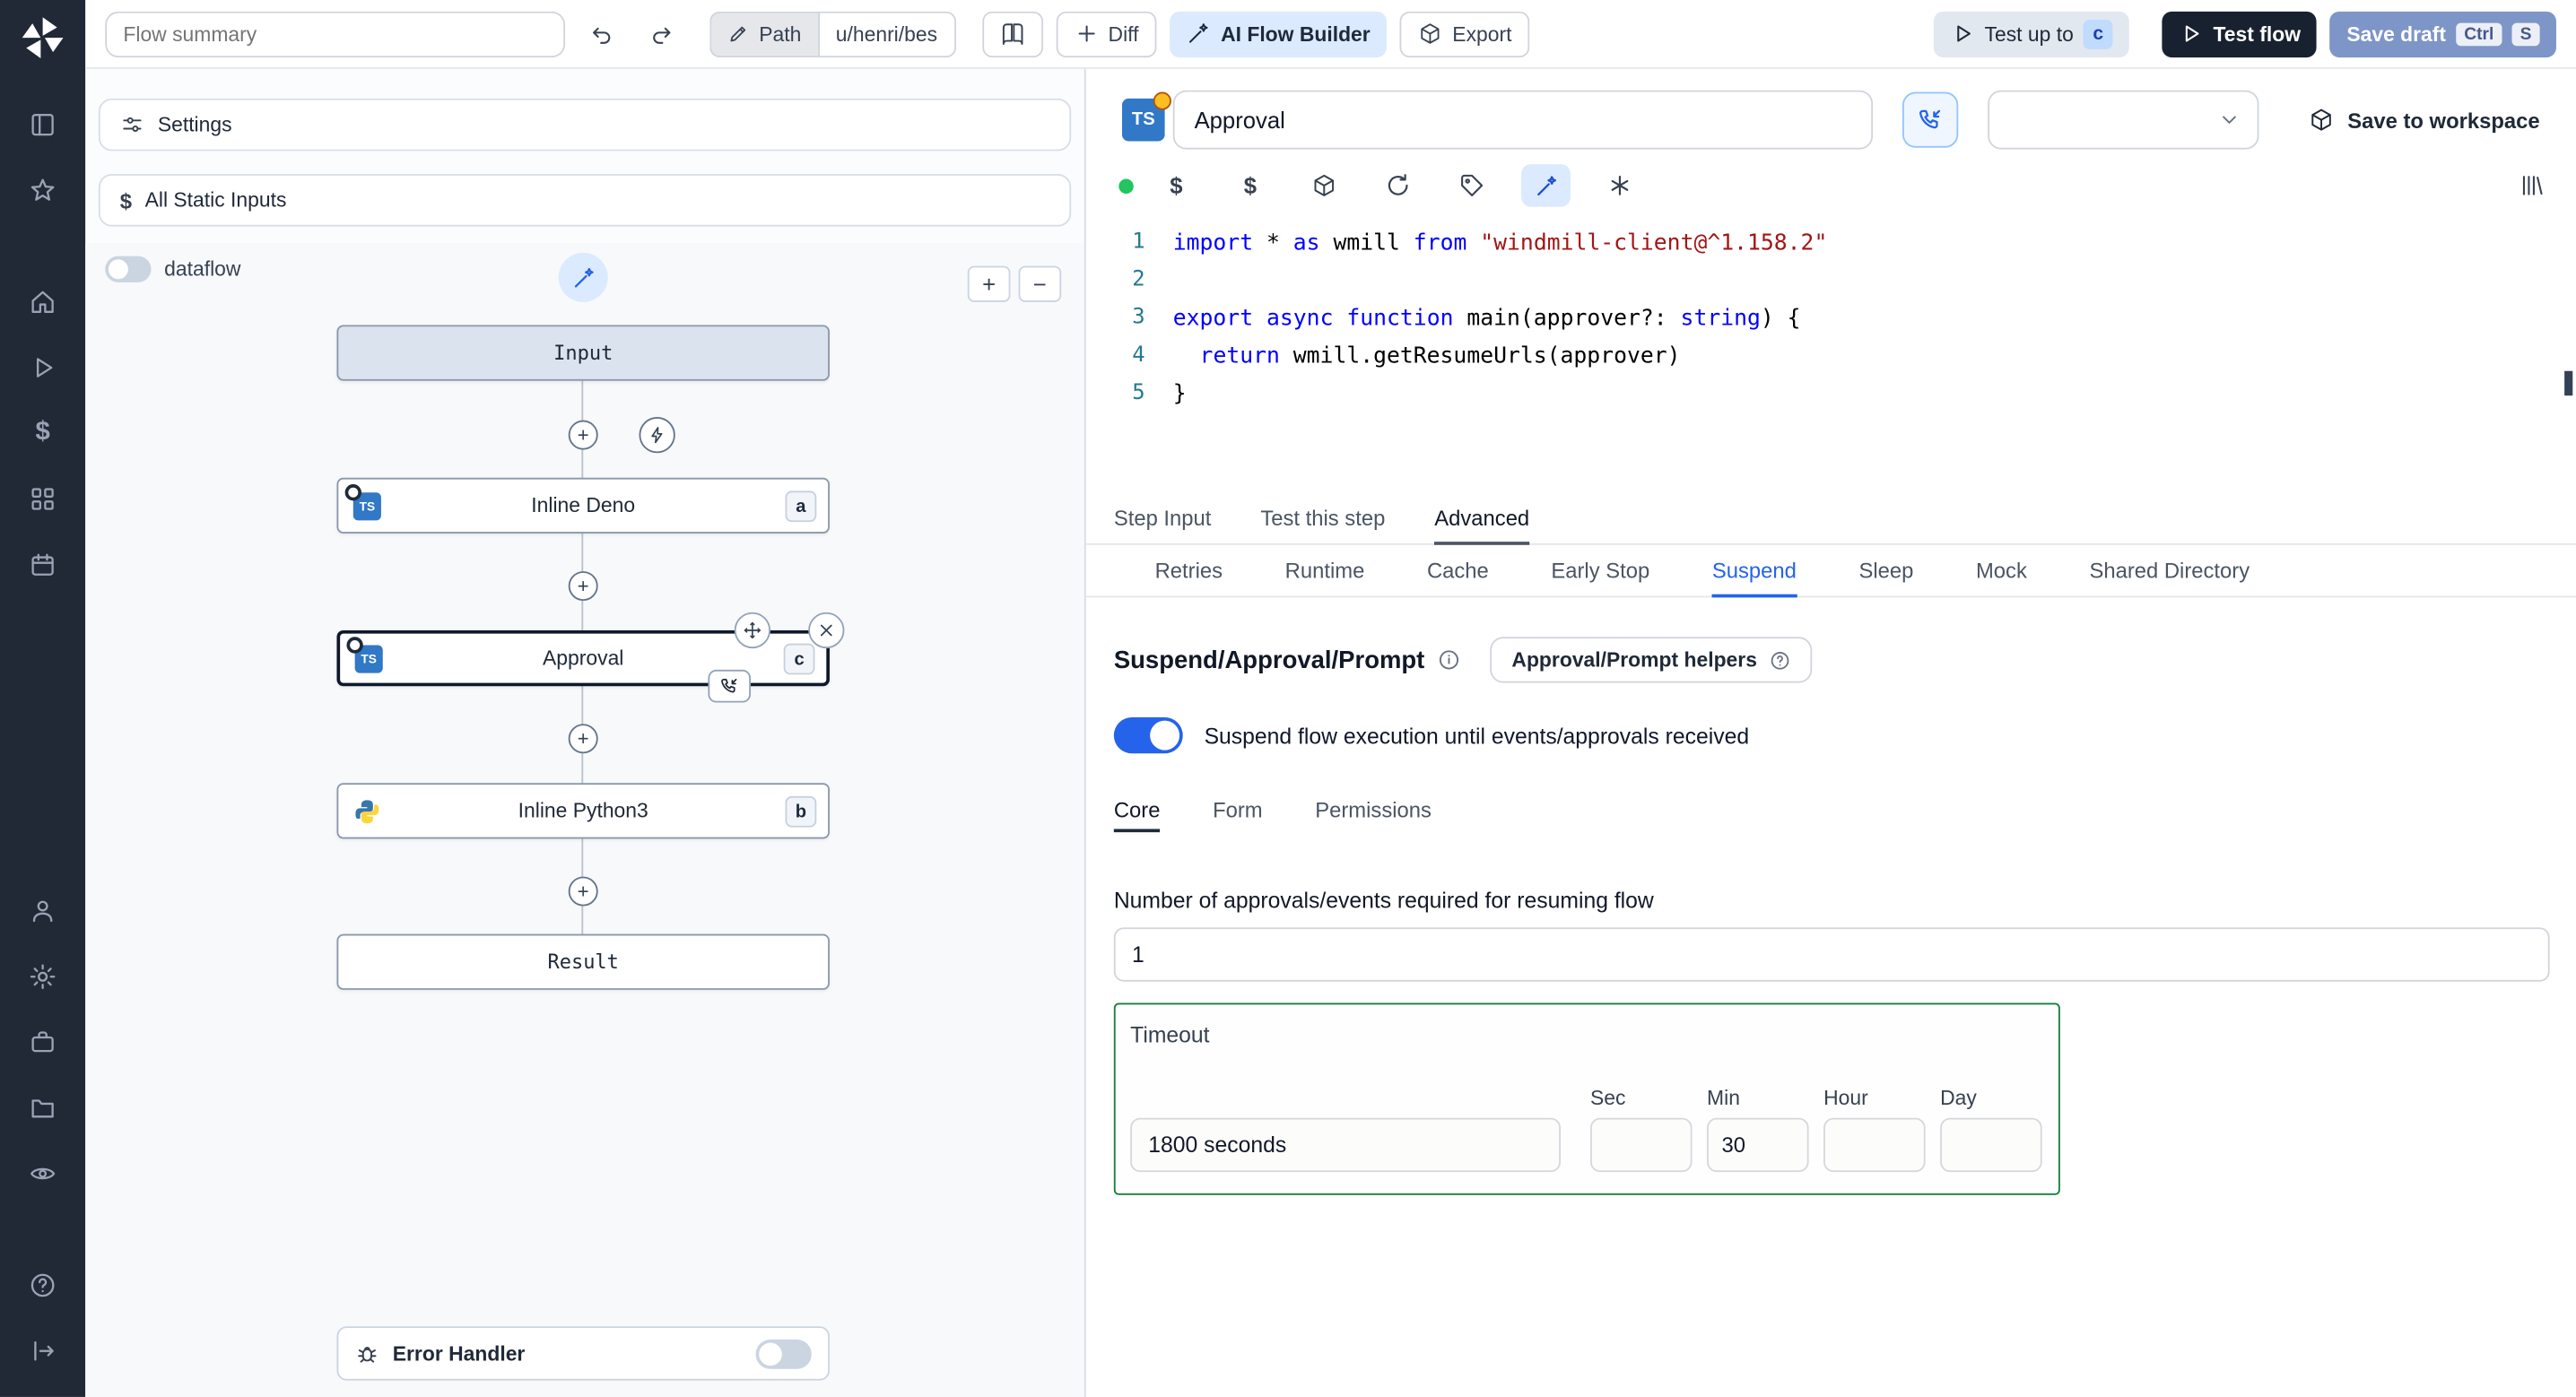 Image resolution: width=2576 pixels, height=1397 pixels. I want to click on sidebar-variables-icon: $, so click(42, 433).